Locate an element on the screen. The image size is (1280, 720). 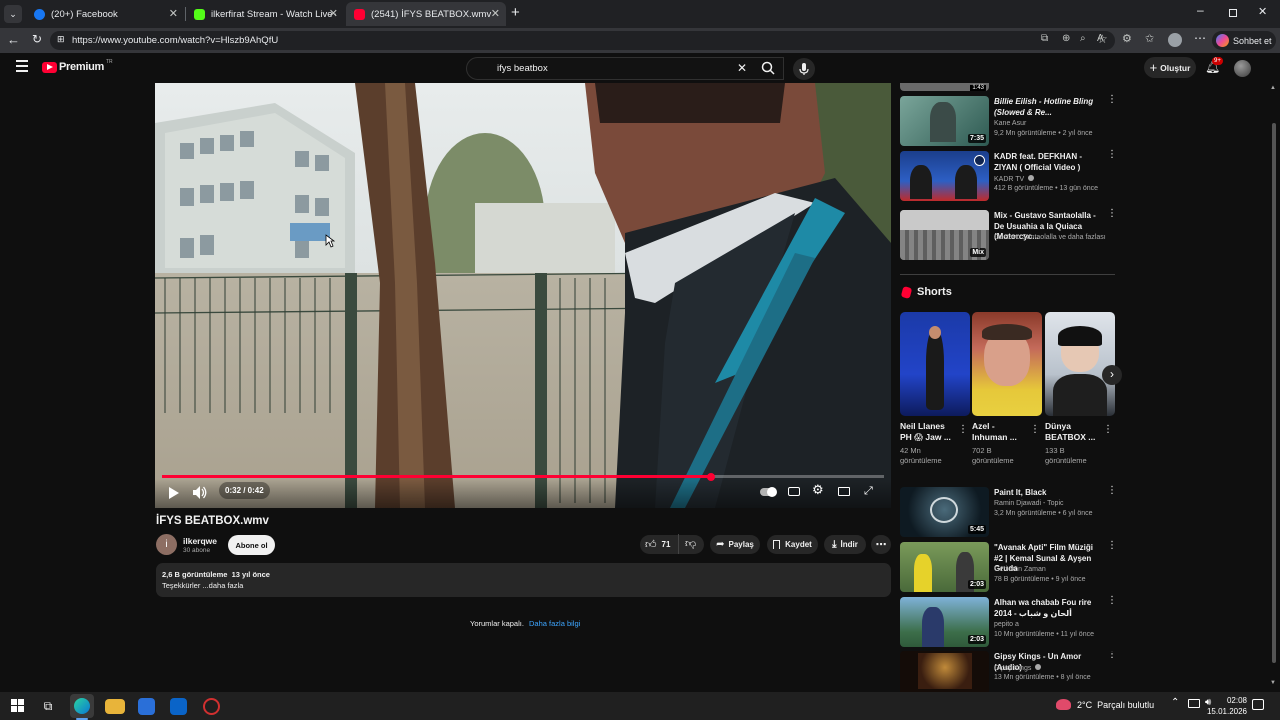
favorites-icon: ✩ is located at coordinates (1149, 38).